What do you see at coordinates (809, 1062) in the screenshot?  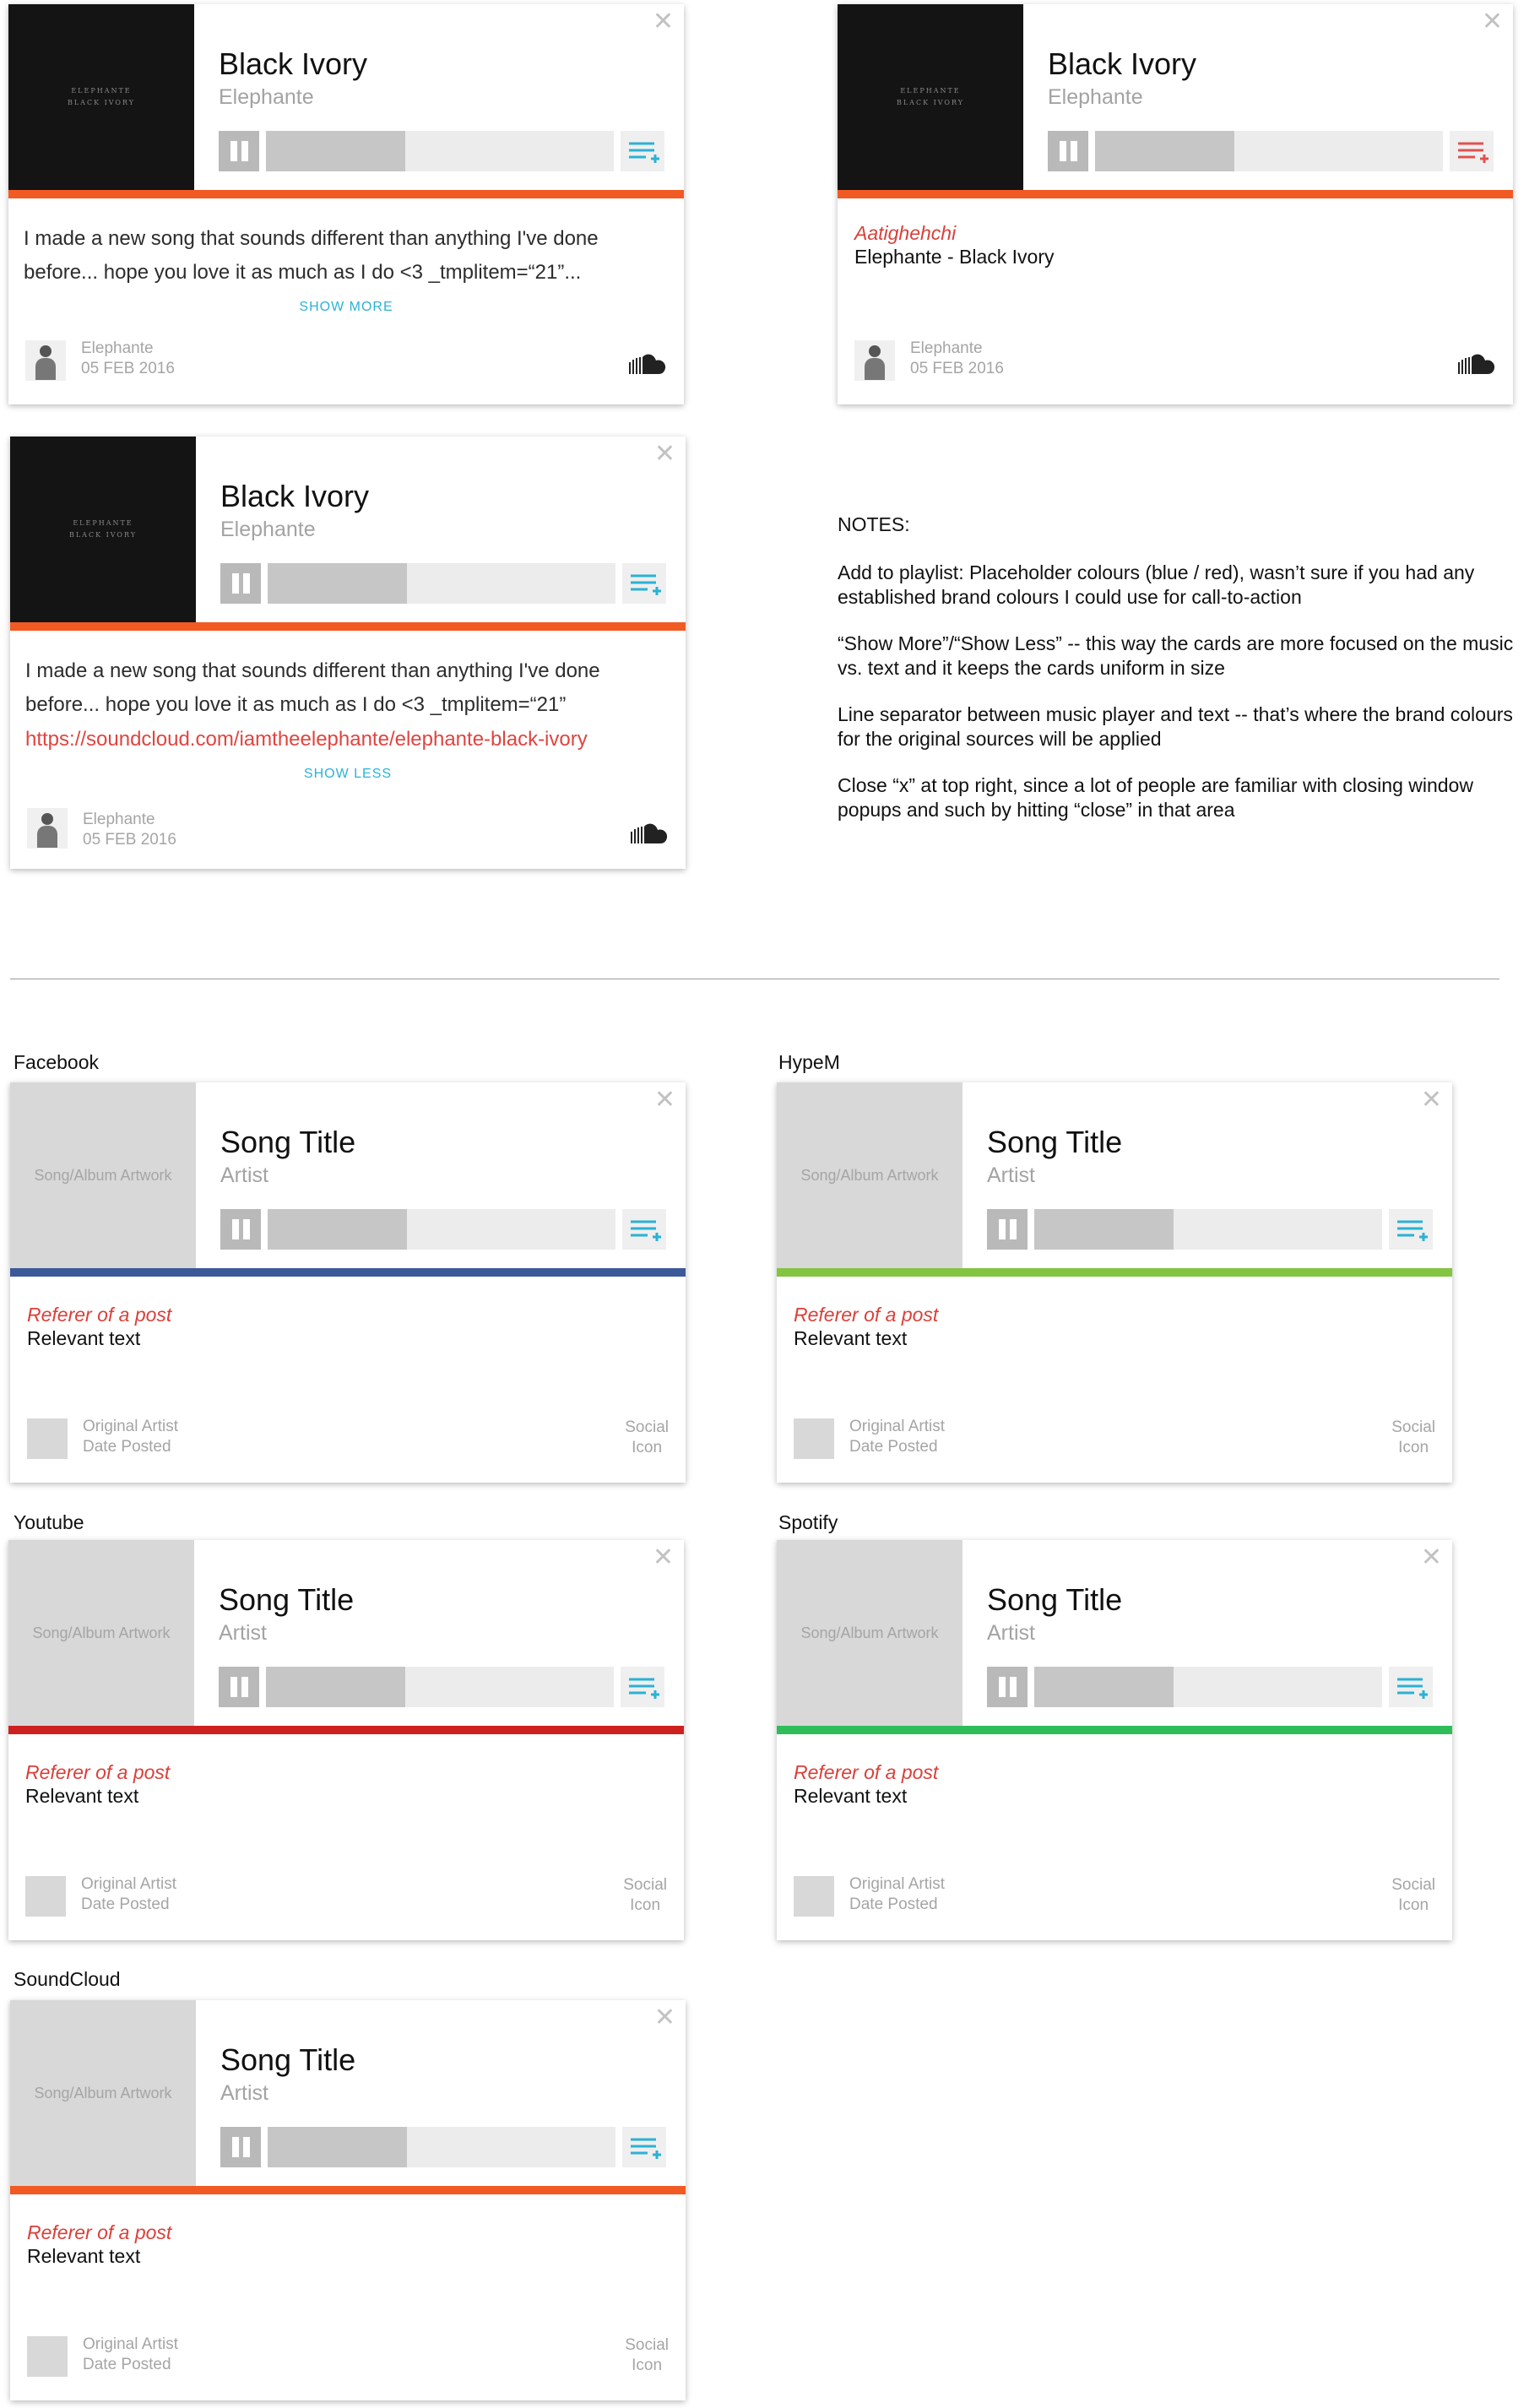 I see `source-label: HypeM` at bounding box center [809, 1062].